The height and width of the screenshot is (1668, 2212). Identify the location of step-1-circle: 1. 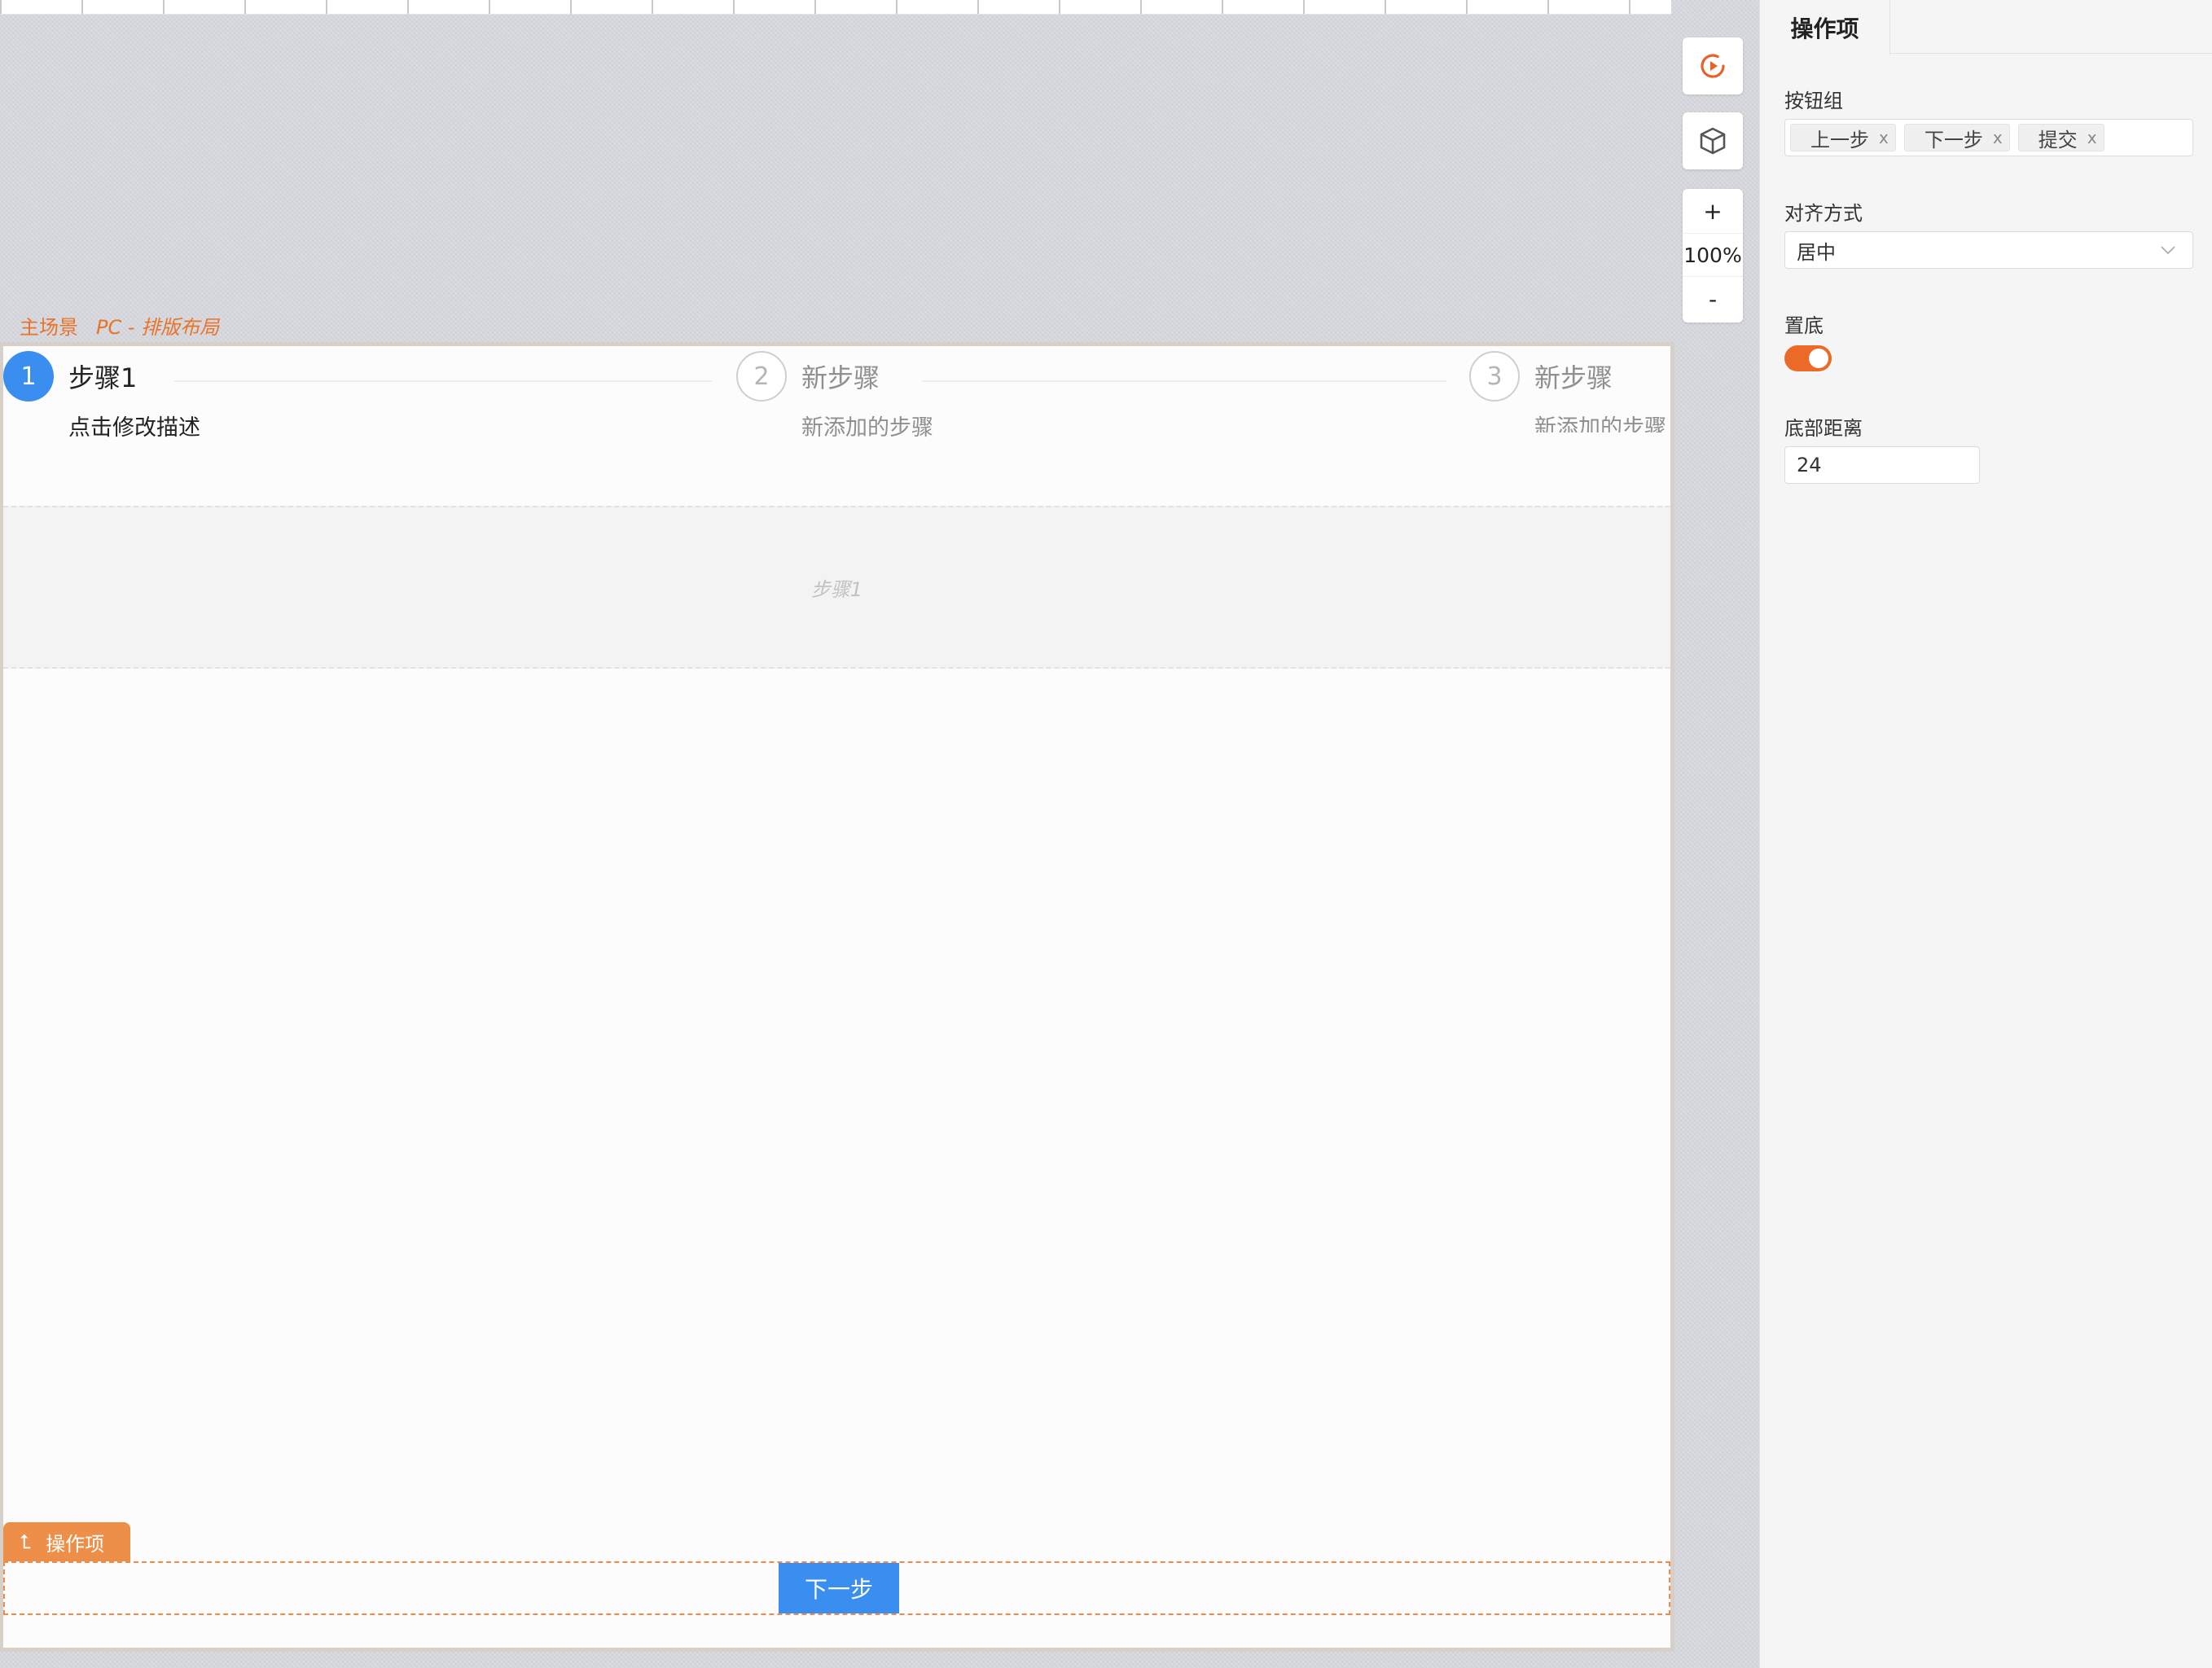
(29, 376).